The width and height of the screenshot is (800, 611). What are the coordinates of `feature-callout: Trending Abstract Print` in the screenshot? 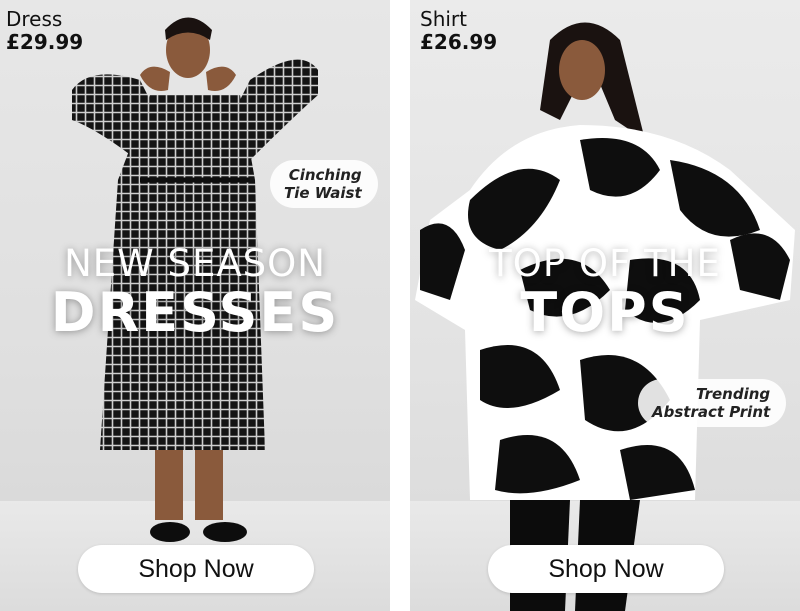 It's located at (712, 403).